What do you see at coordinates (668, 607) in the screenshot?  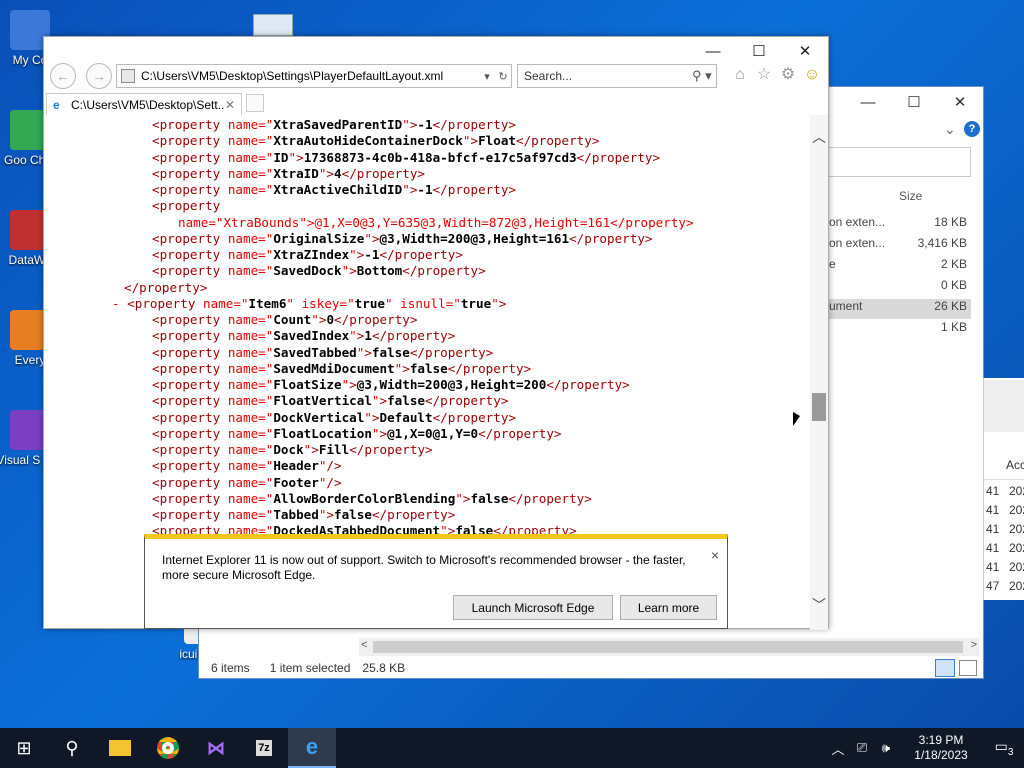 I see `learn-more-button: Learn more` at bounding box center [668, 607].